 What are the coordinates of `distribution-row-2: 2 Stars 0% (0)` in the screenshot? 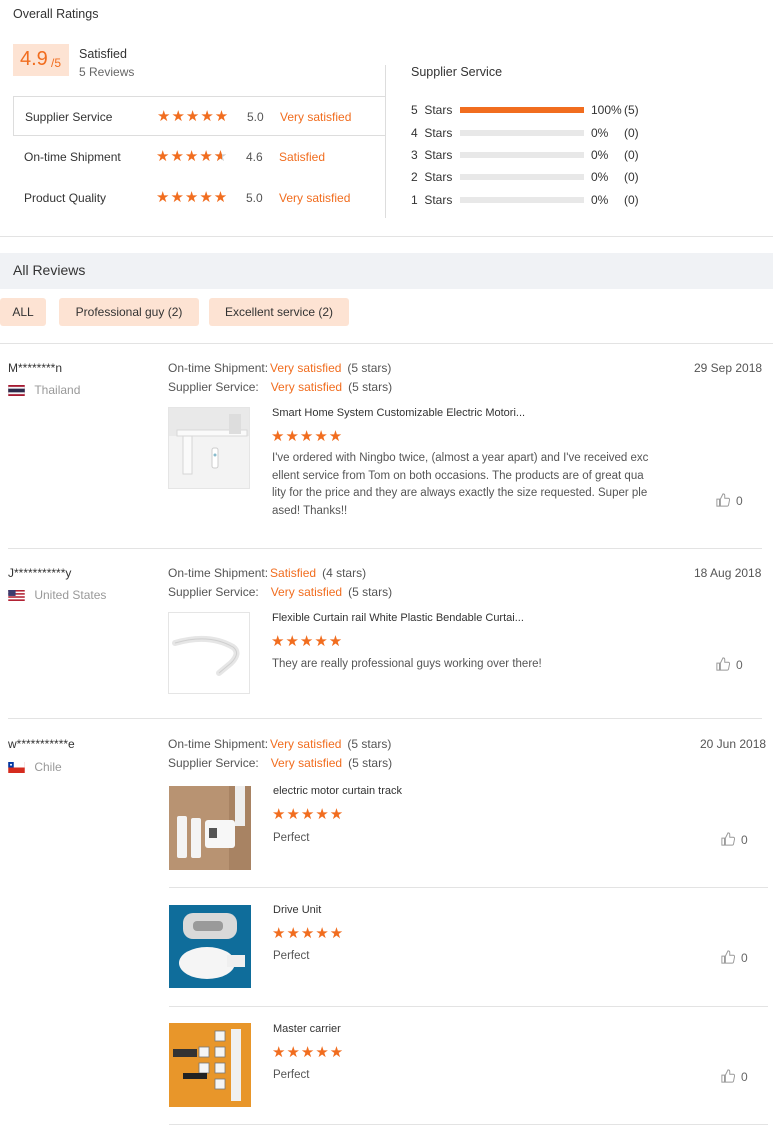 It's located at (531, 177).